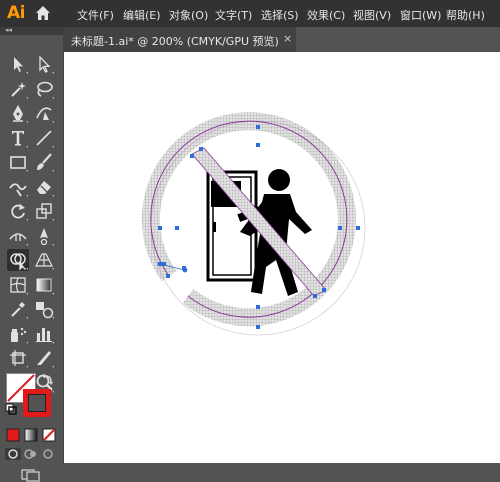  I want to click on selection-tool-icon, so click(18, 64).